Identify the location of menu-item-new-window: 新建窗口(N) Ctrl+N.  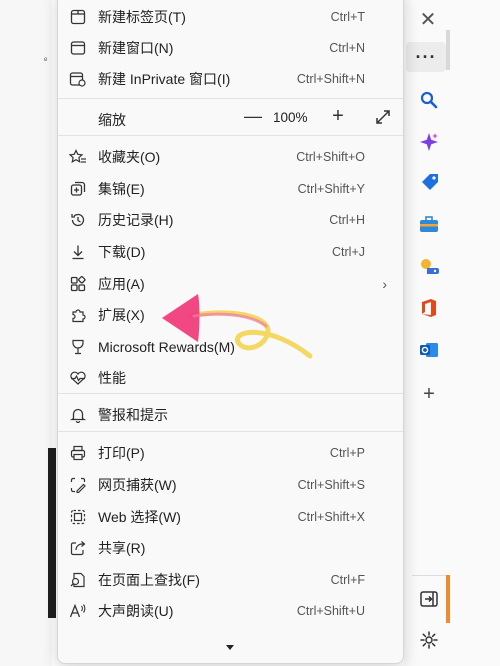
(230, 48).